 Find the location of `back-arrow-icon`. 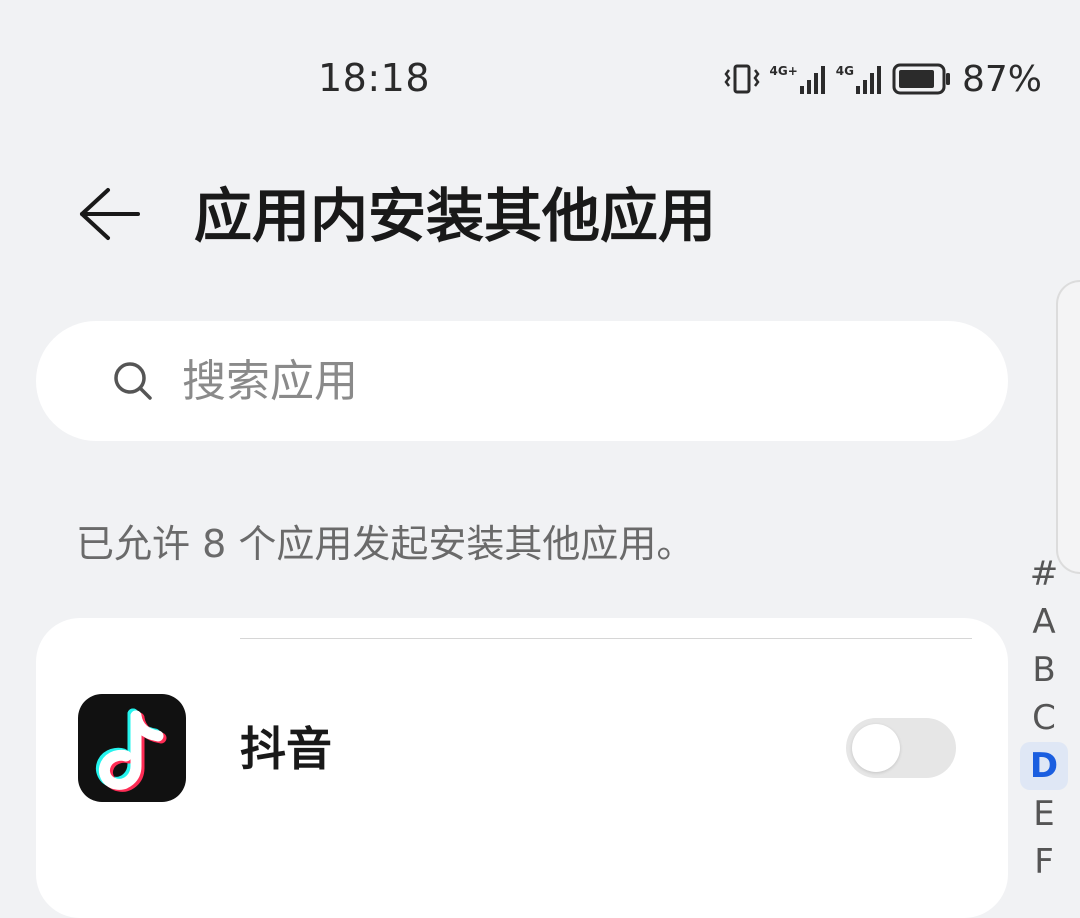

back-arrow-icon is located at coordinates (110, 214).